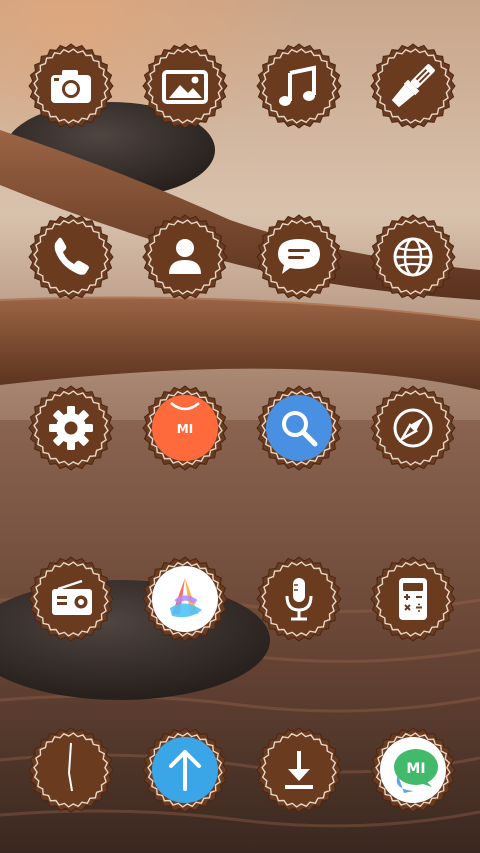 Image resolution: width=480 pixels, height=853 pixels. I want to click on magnifier-icon, so click(299, 428).